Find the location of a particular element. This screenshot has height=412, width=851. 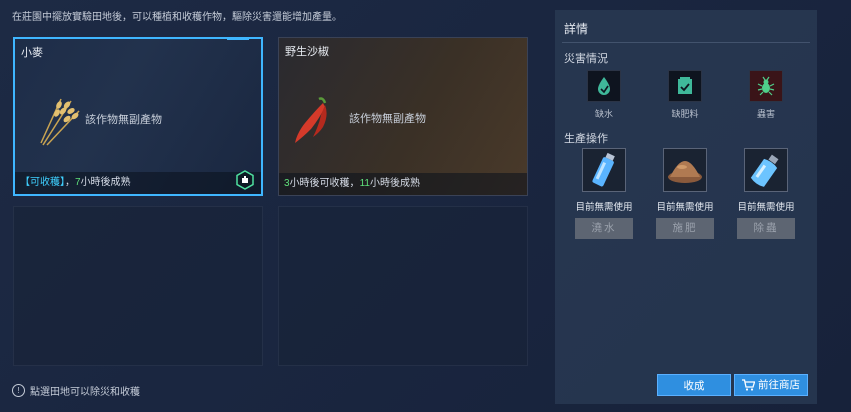

water-button: 澆水 is located at coordinates (604, 228).